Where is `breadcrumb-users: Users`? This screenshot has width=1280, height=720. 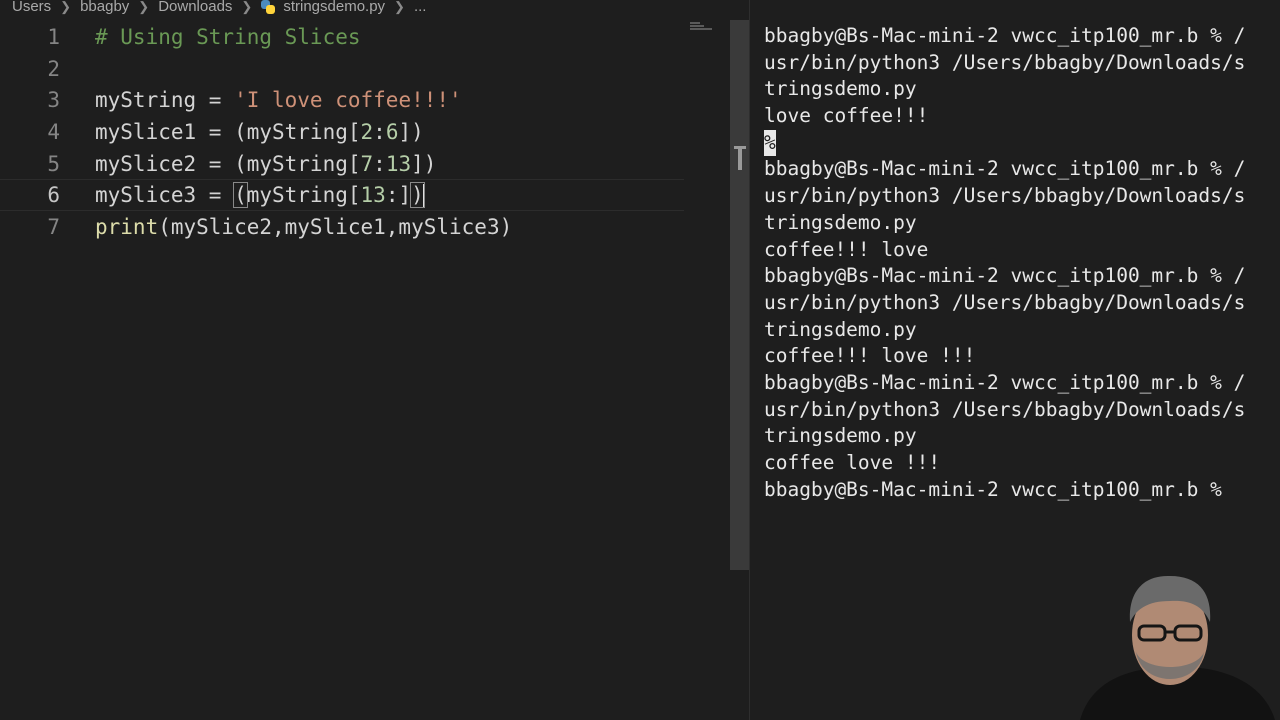 breadcrumb-users: Users is located at coordinates (31, 7).